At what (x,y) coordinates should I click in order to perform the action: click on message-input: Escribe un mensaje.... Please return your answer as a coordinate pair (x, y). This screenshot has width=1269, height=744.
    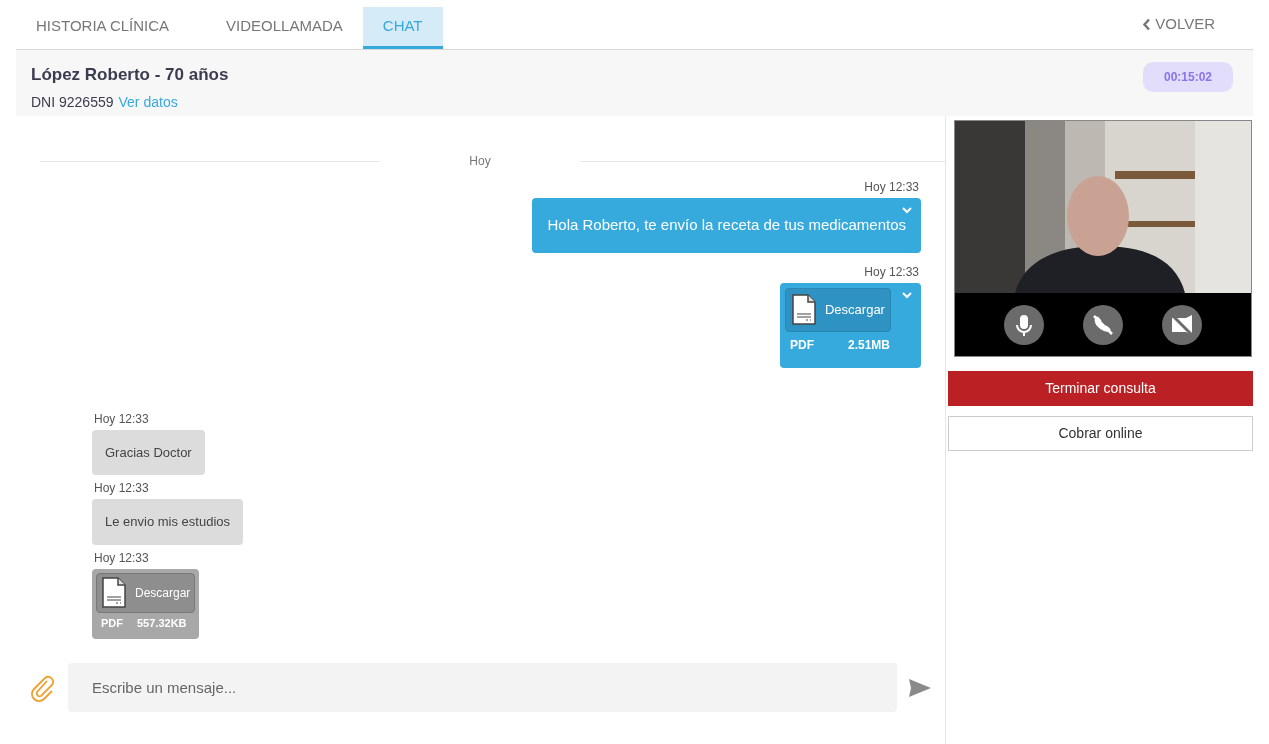
    Looking at the image, I should click on (482, 687).